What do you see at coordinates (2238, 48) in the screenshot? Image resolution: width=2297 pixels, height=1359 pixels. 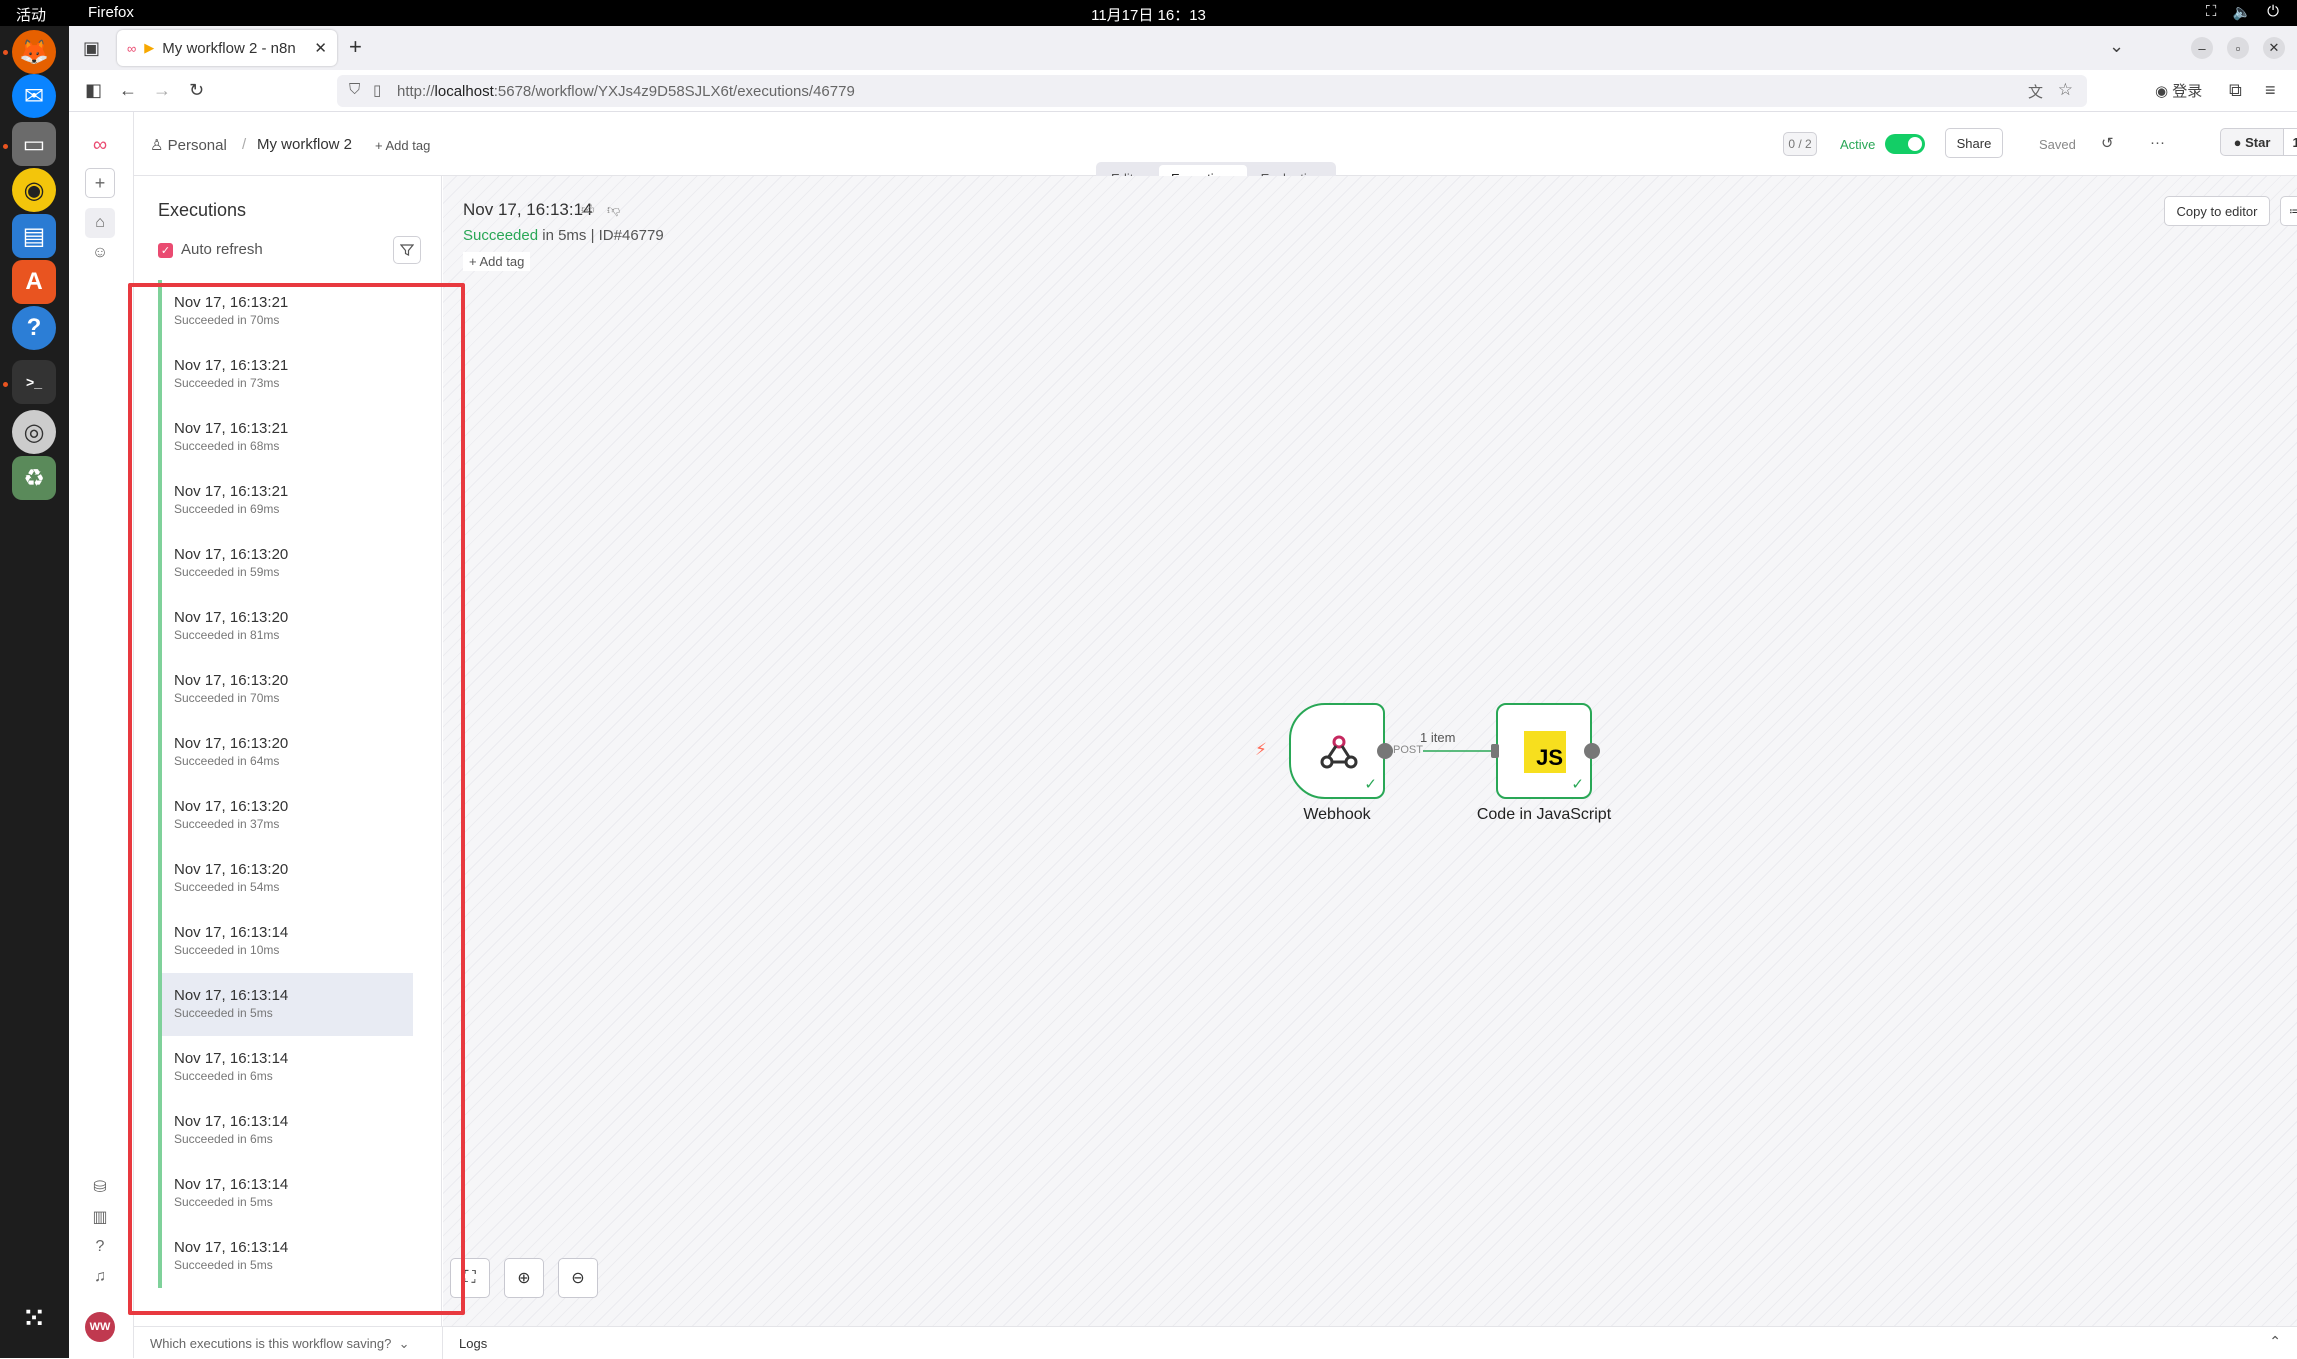 I see `restore-icon: ▫` at bounding box center [2238, 48].